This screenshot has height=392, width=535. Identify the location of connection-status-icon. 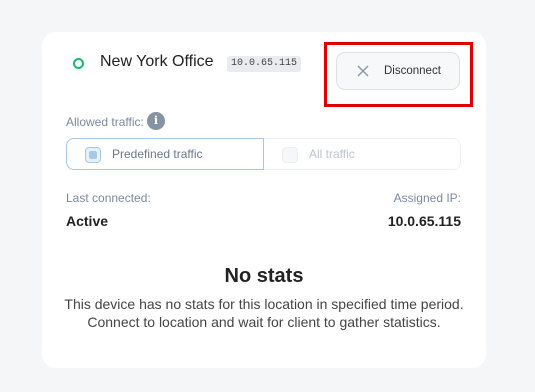
(78, 63).